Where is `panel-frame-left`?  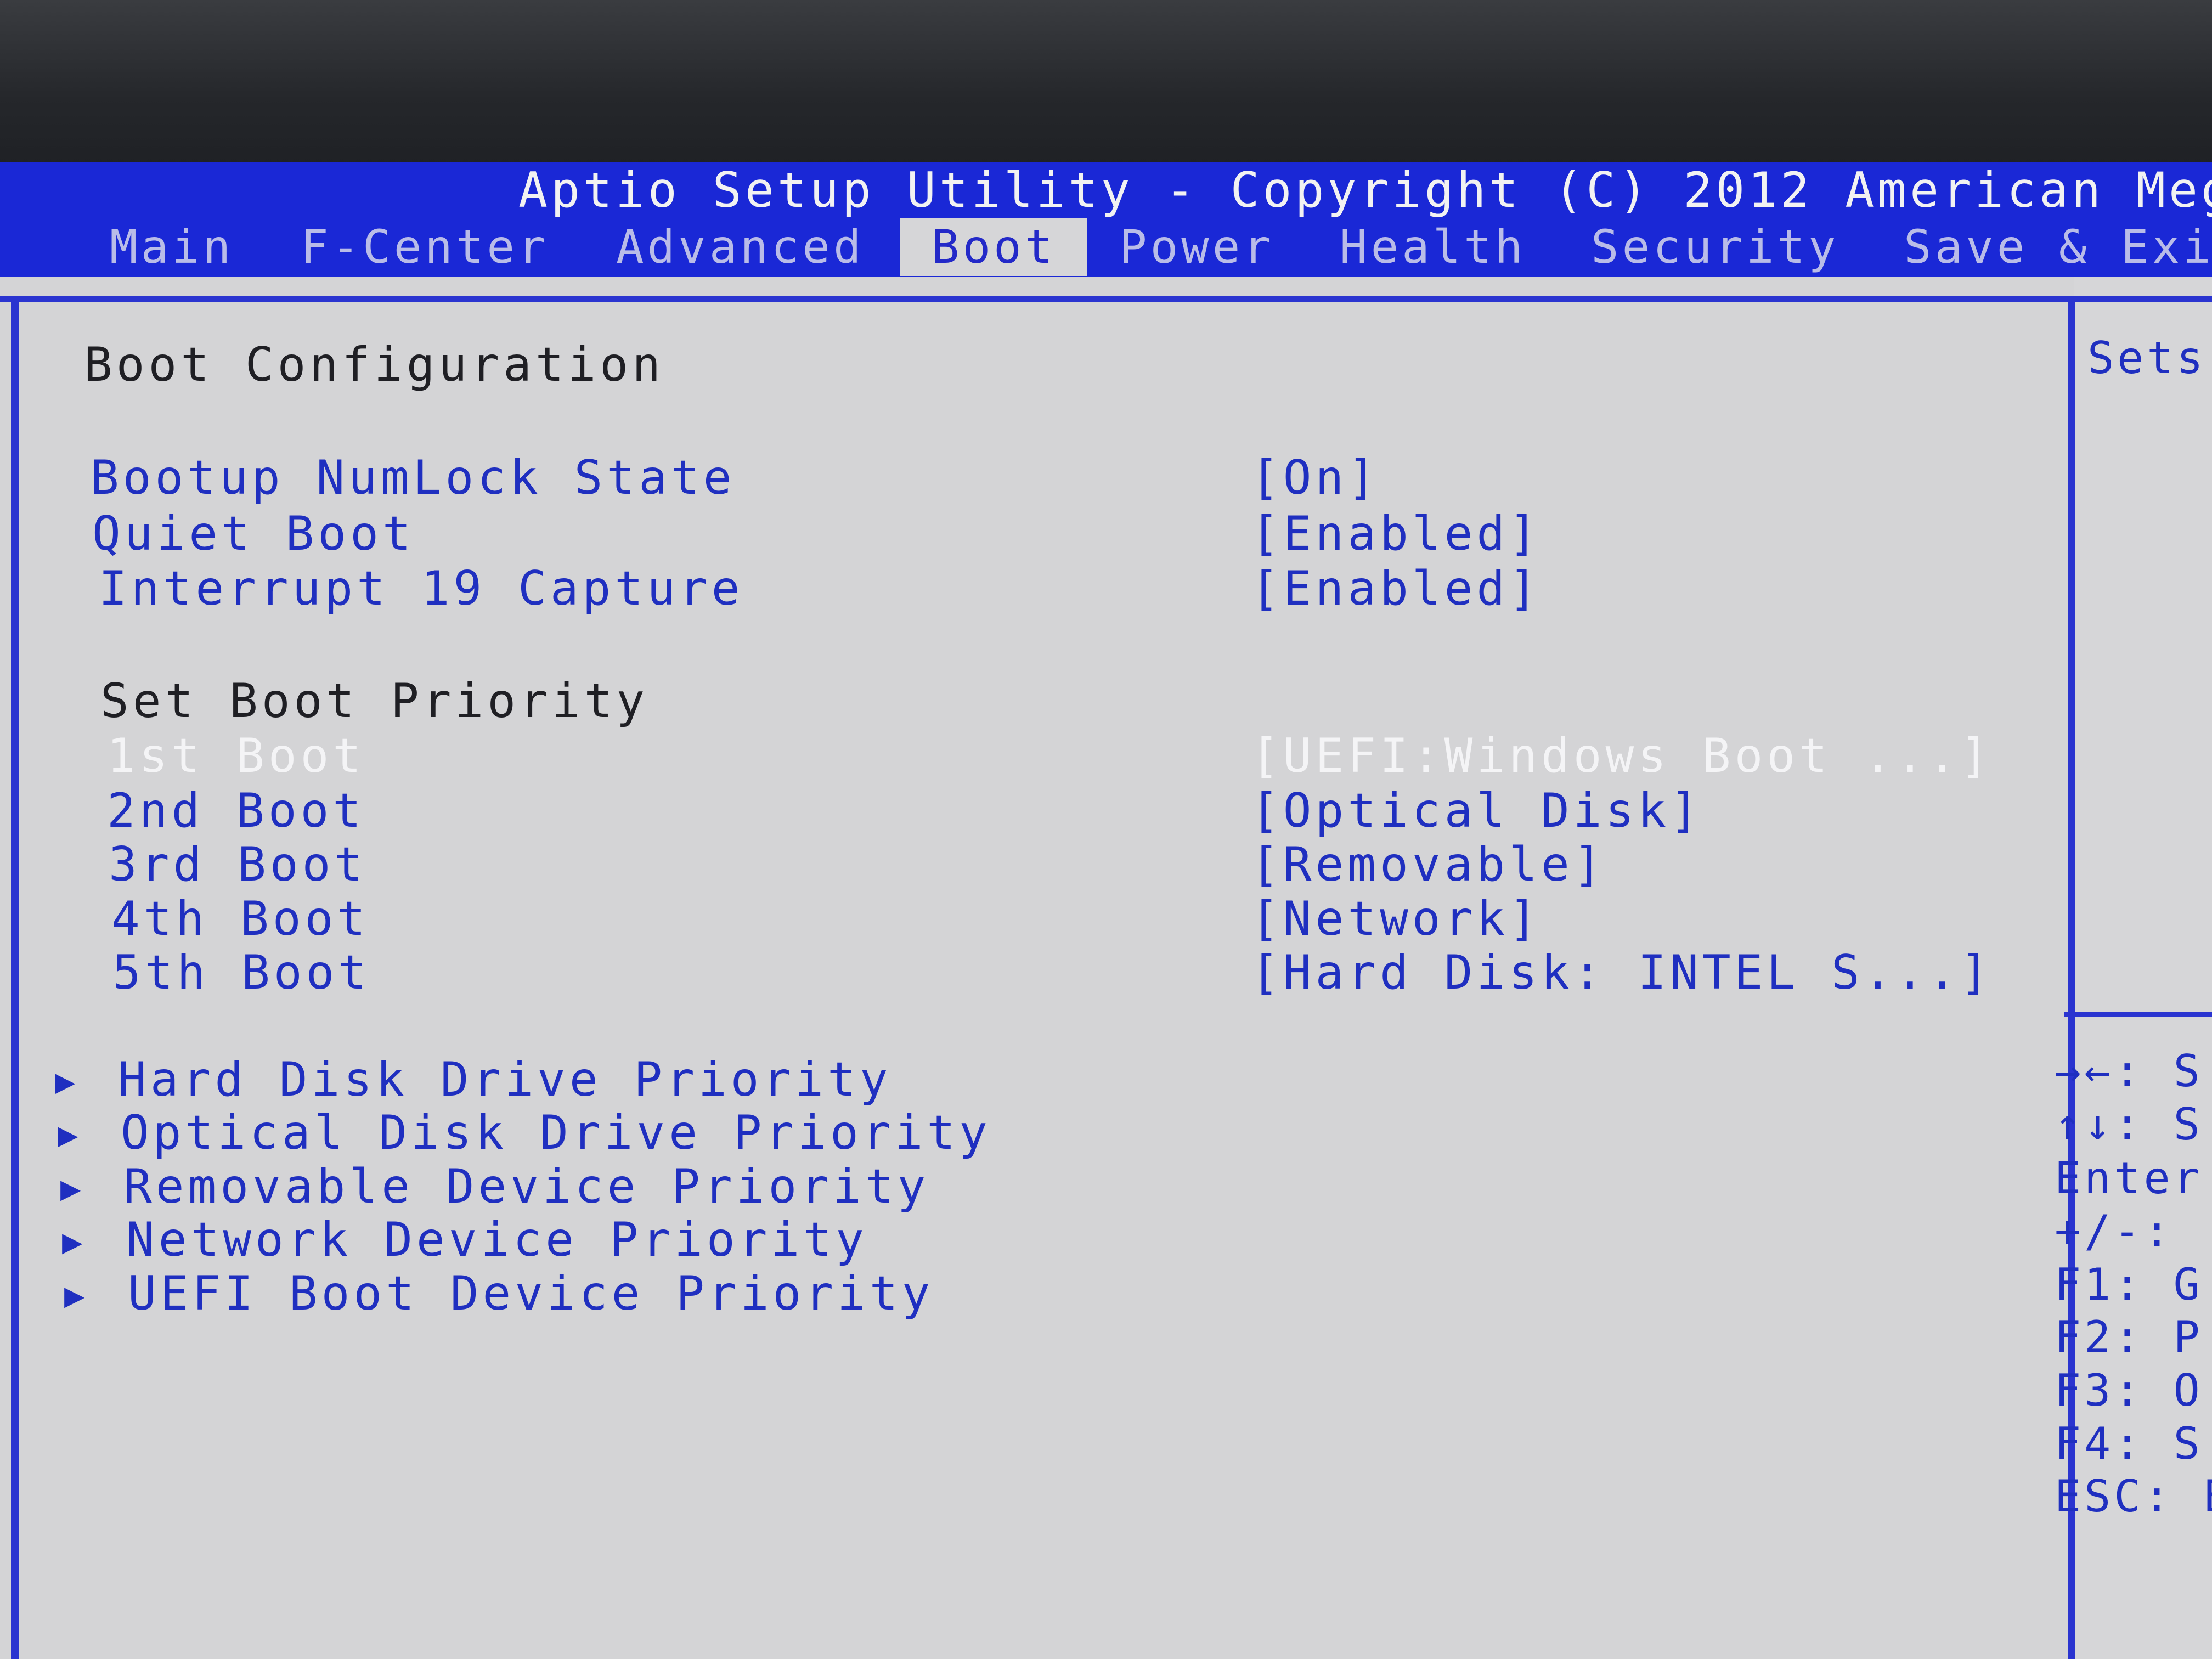 panel-frame-left is located at coordinates (15, 979).